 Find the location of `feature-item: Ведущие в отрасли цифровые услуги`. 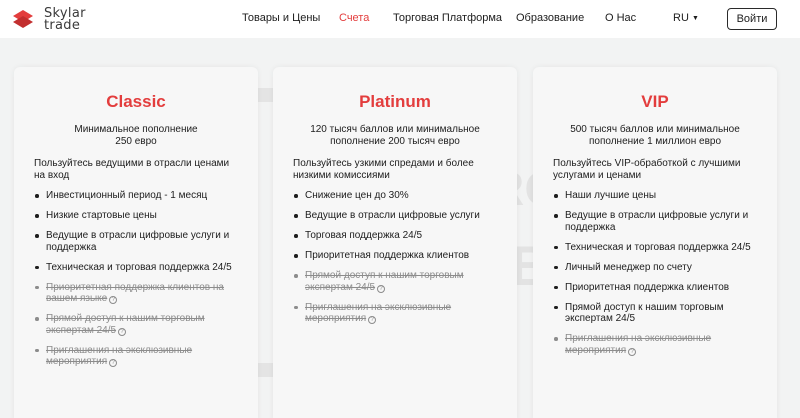

feature-item: Ведущие в отрасли цифровые услуги is located at coordinates (386, 216).